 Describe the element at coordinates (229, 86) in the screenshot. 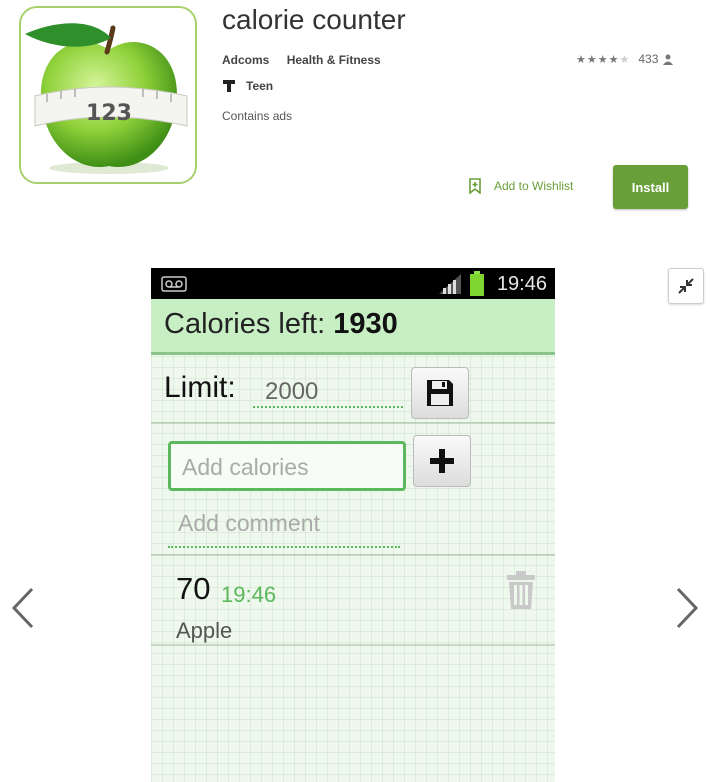

I see `teen-rating-icon` at that location.